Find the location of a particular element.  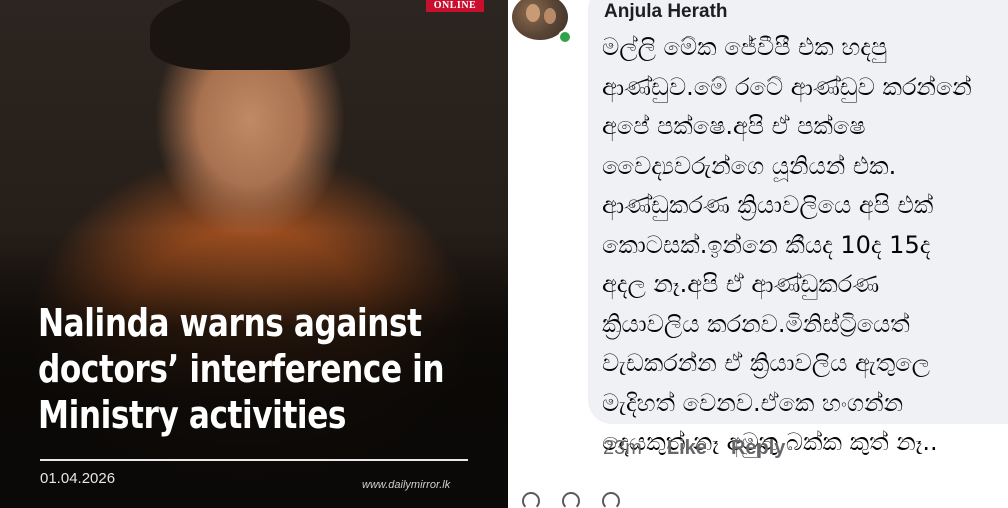

online-status-icon is located at coordinates (565, 37).